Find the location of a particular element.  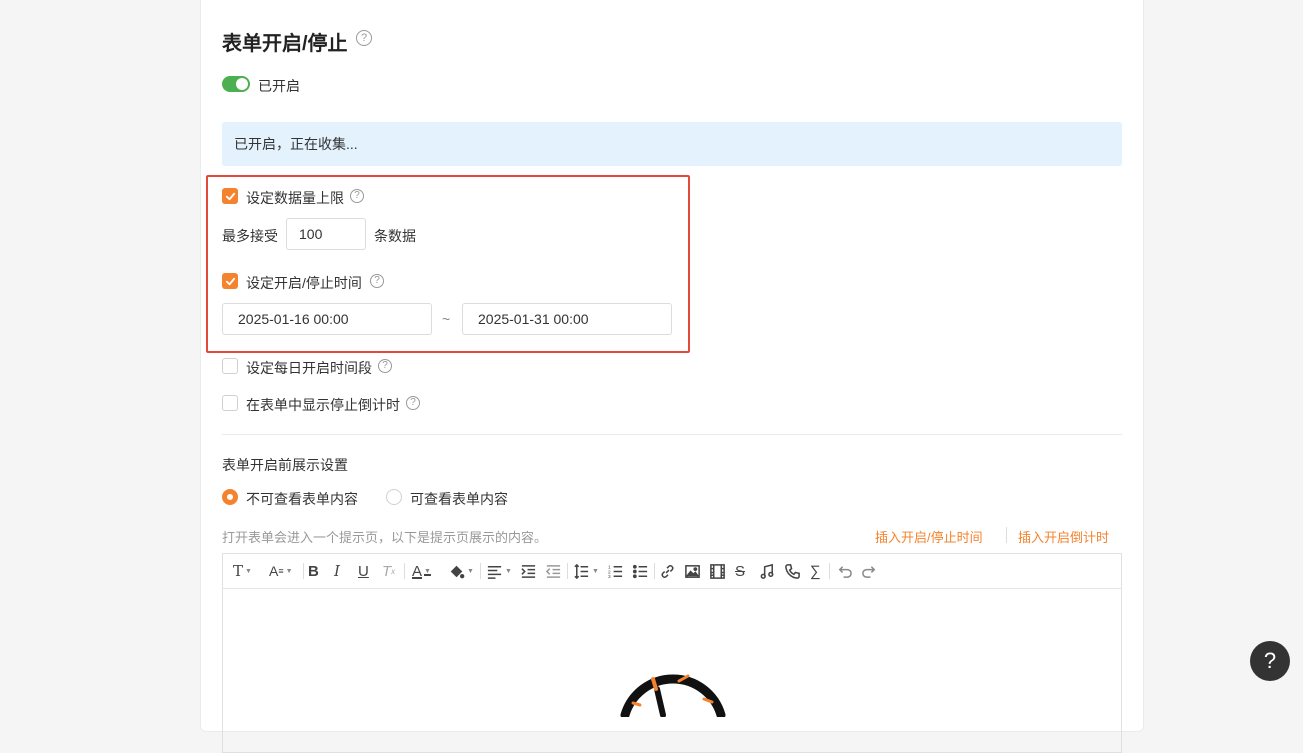

ordered-list-icon: 123 is located at coordinates (615, 571).